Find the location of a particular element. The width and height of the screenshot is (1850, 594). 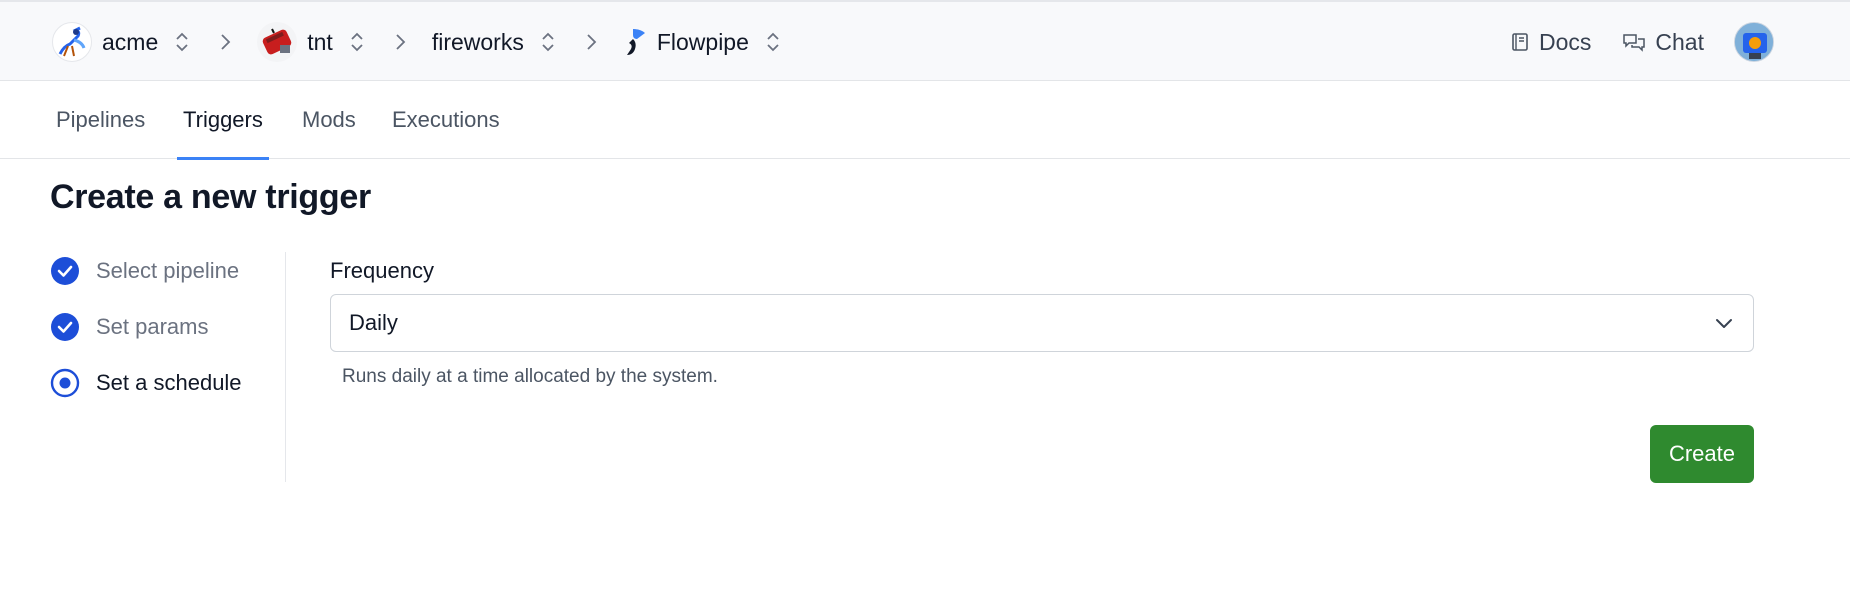

frequency-label: Frequency is located at coordinates (382, 270).